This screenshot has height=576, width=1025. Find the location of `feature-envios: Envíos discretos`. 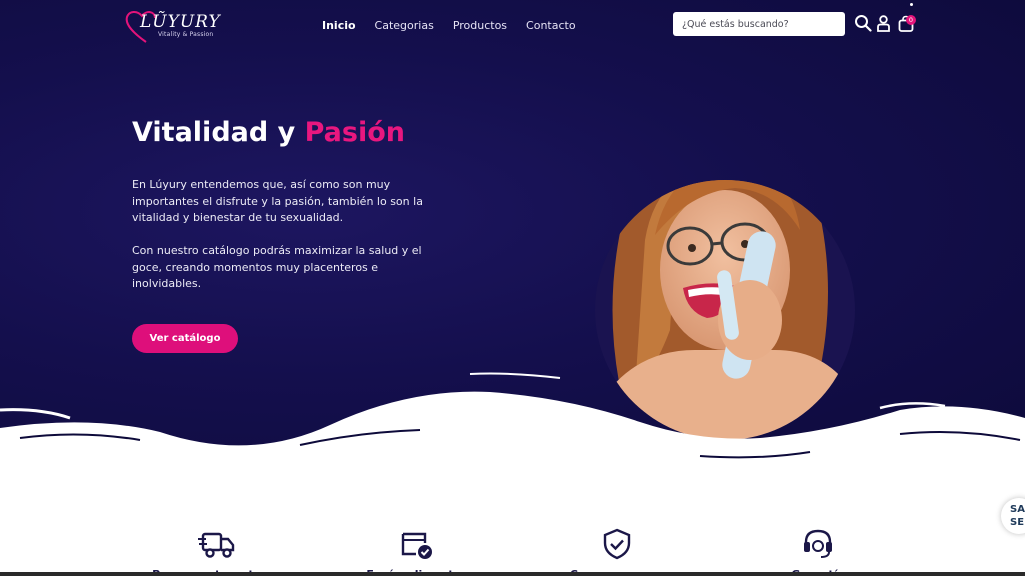

feature-envios: Envíos discretos is located at coordinates (417, 552).